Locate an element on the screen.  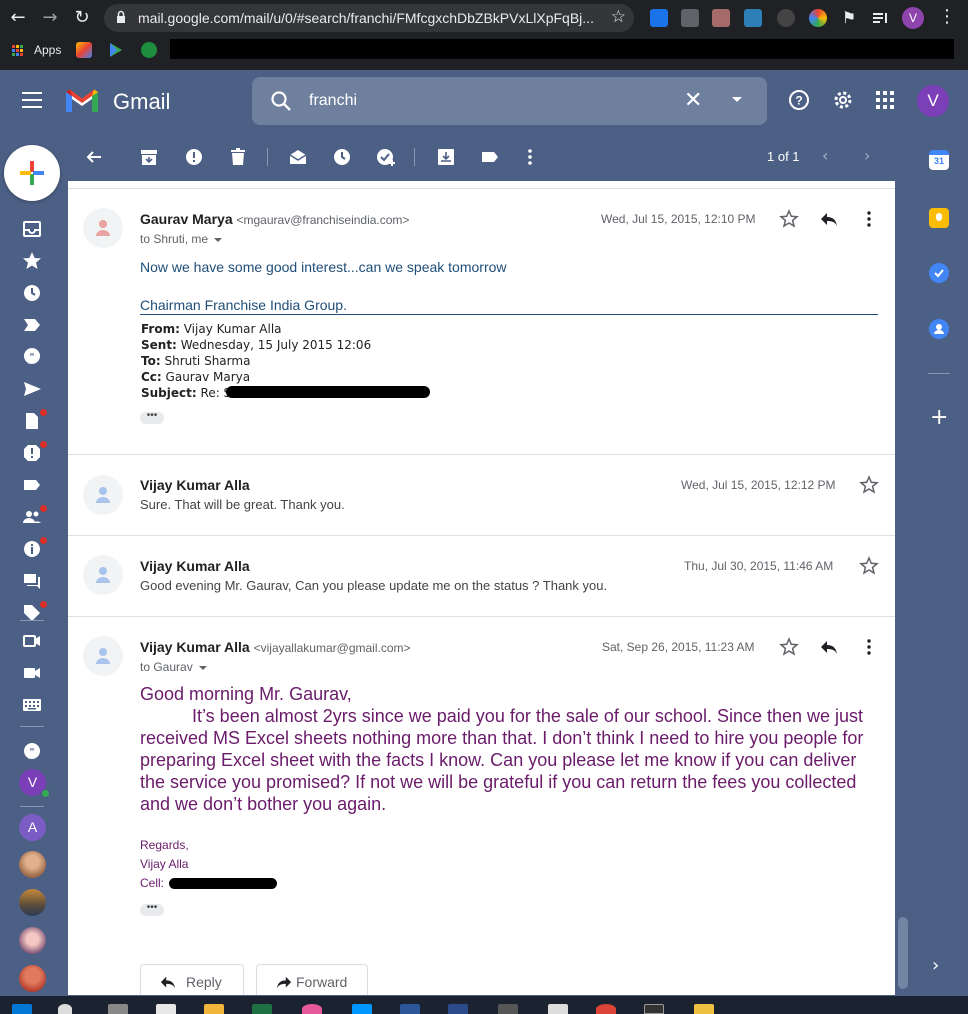
calendar-icon: 31 is located at coordinates (939, 160).